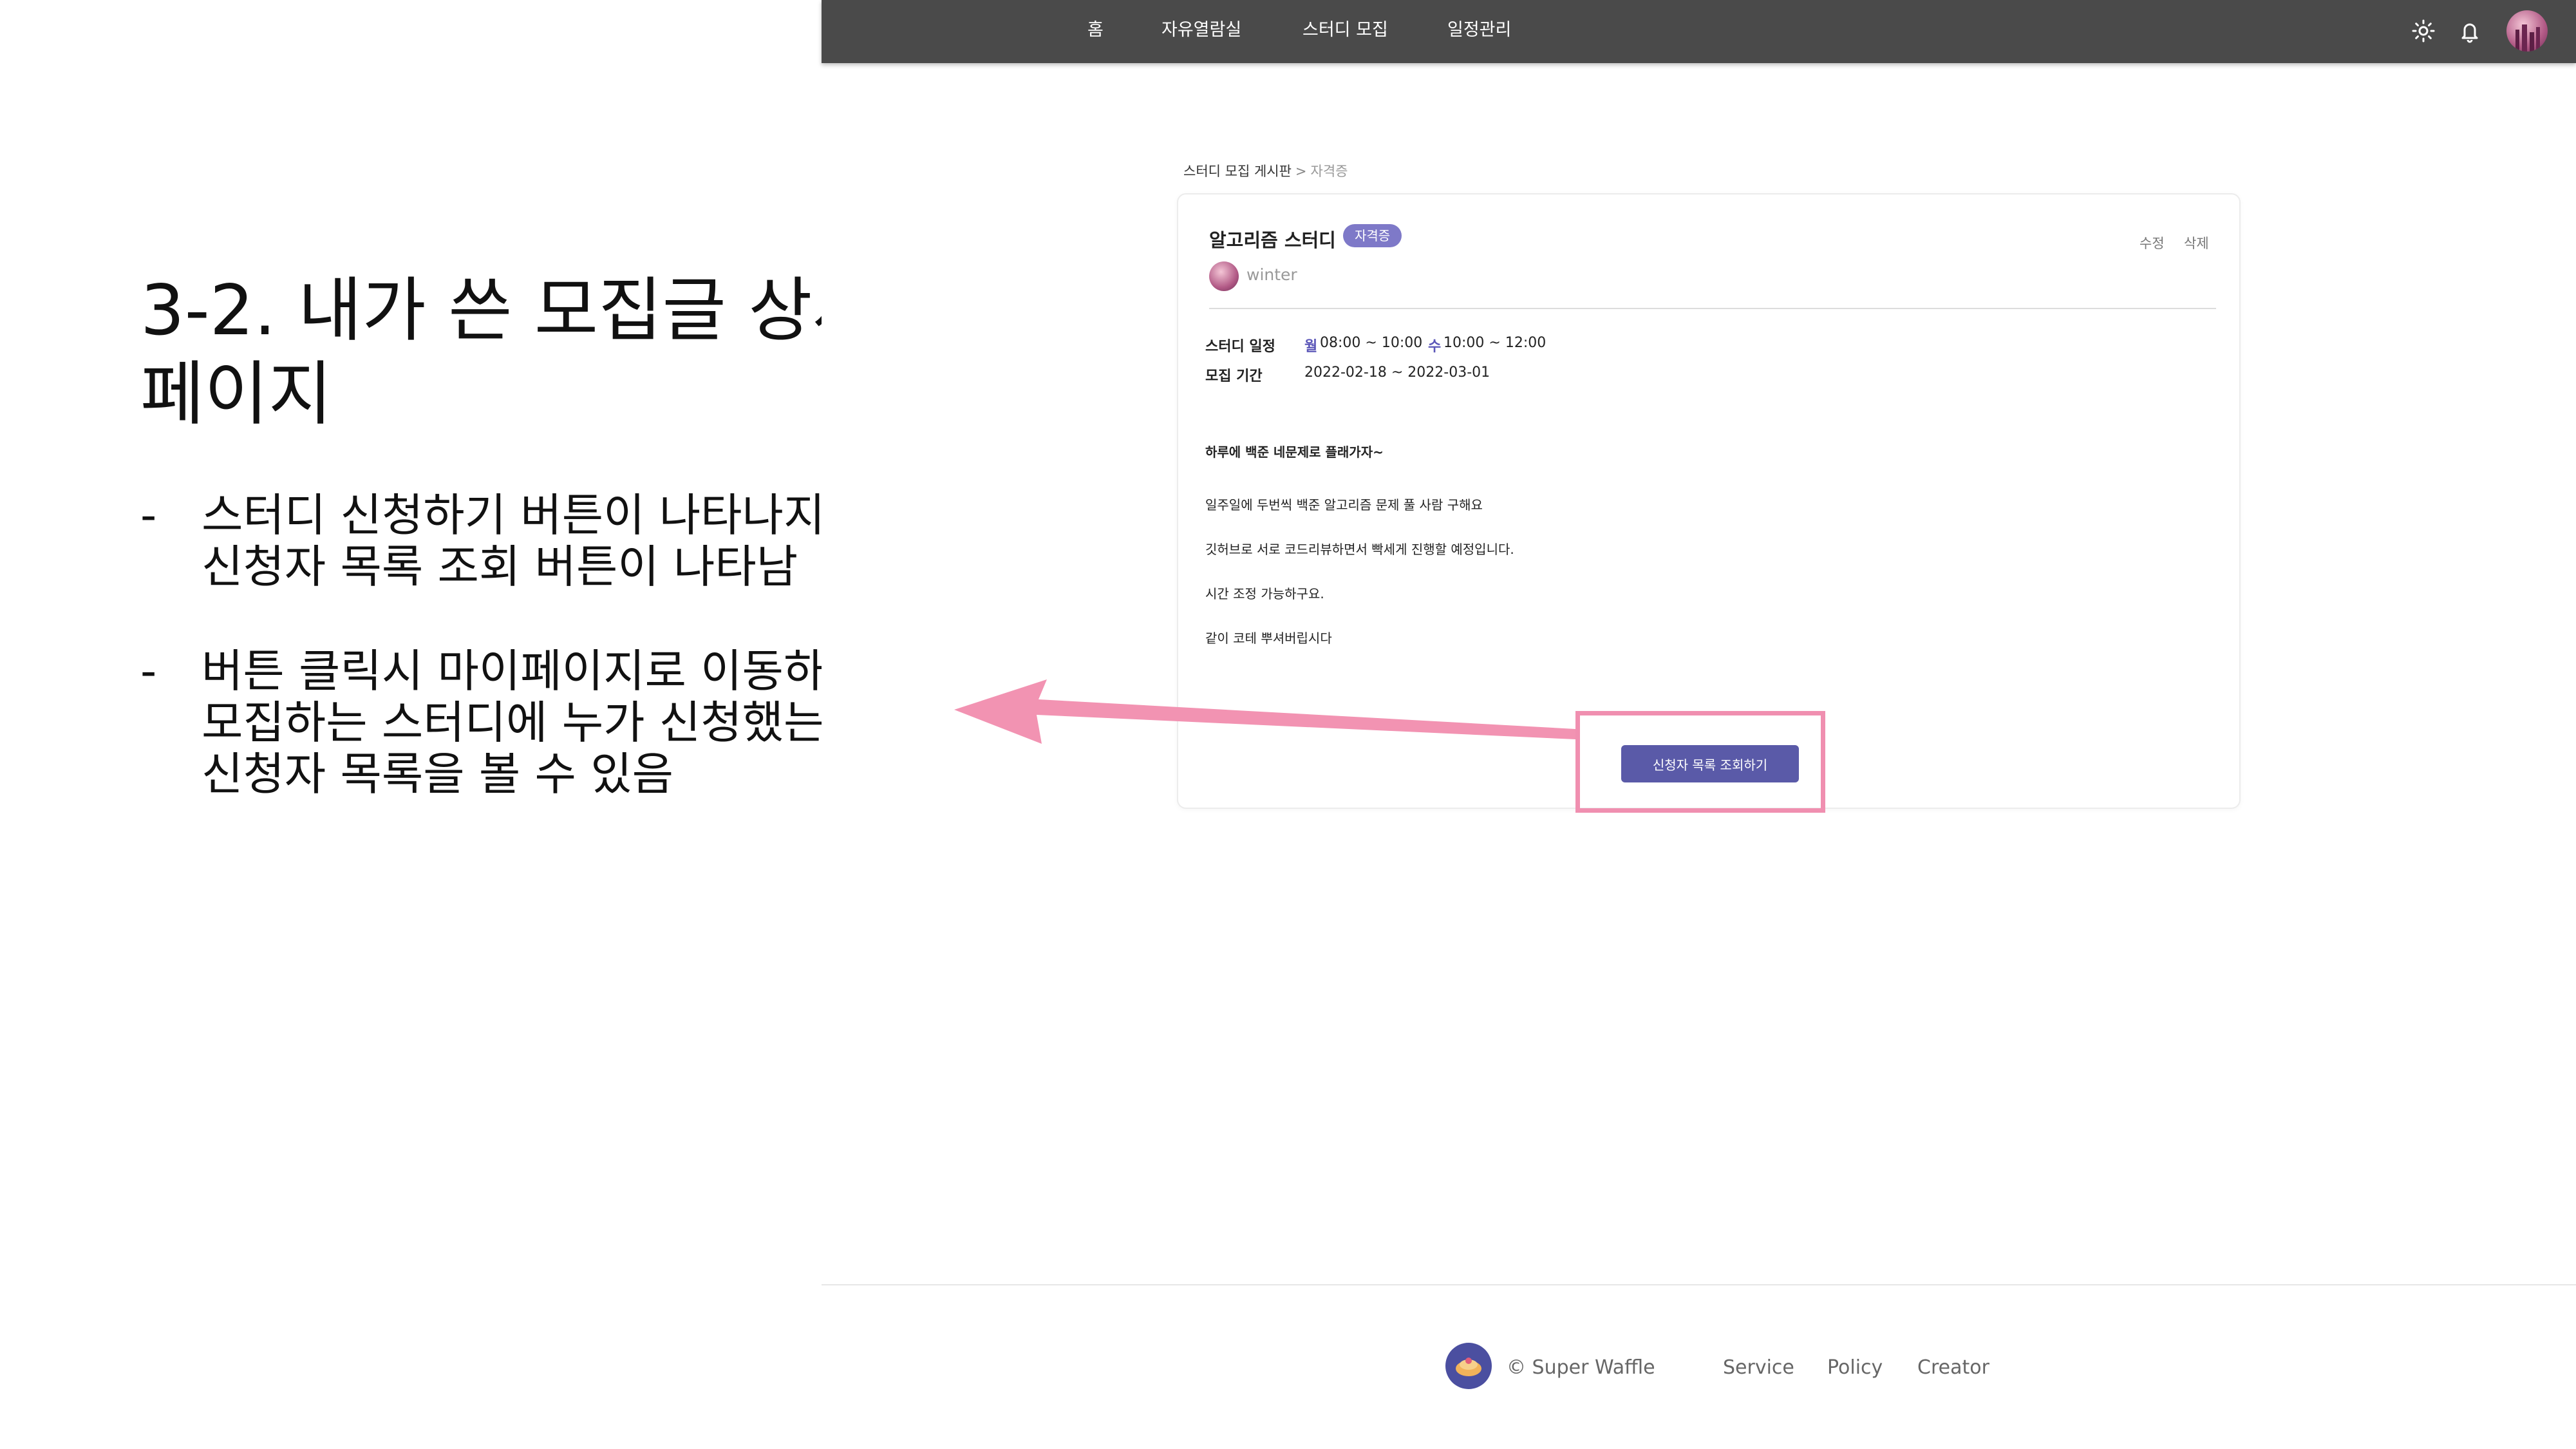 The width and height of the screenshot is (2576, 1449). What do you see at coordinates (1855, 1368) in the screenshot?
I see `footer-link-policy: Policy` at bounding box center [1855, 1368].